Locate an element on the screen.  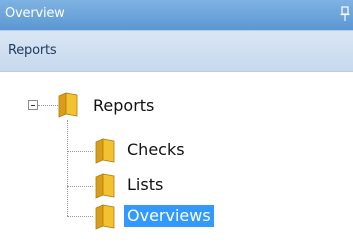
tree-line-overviews is located at coordinates (80, 216).